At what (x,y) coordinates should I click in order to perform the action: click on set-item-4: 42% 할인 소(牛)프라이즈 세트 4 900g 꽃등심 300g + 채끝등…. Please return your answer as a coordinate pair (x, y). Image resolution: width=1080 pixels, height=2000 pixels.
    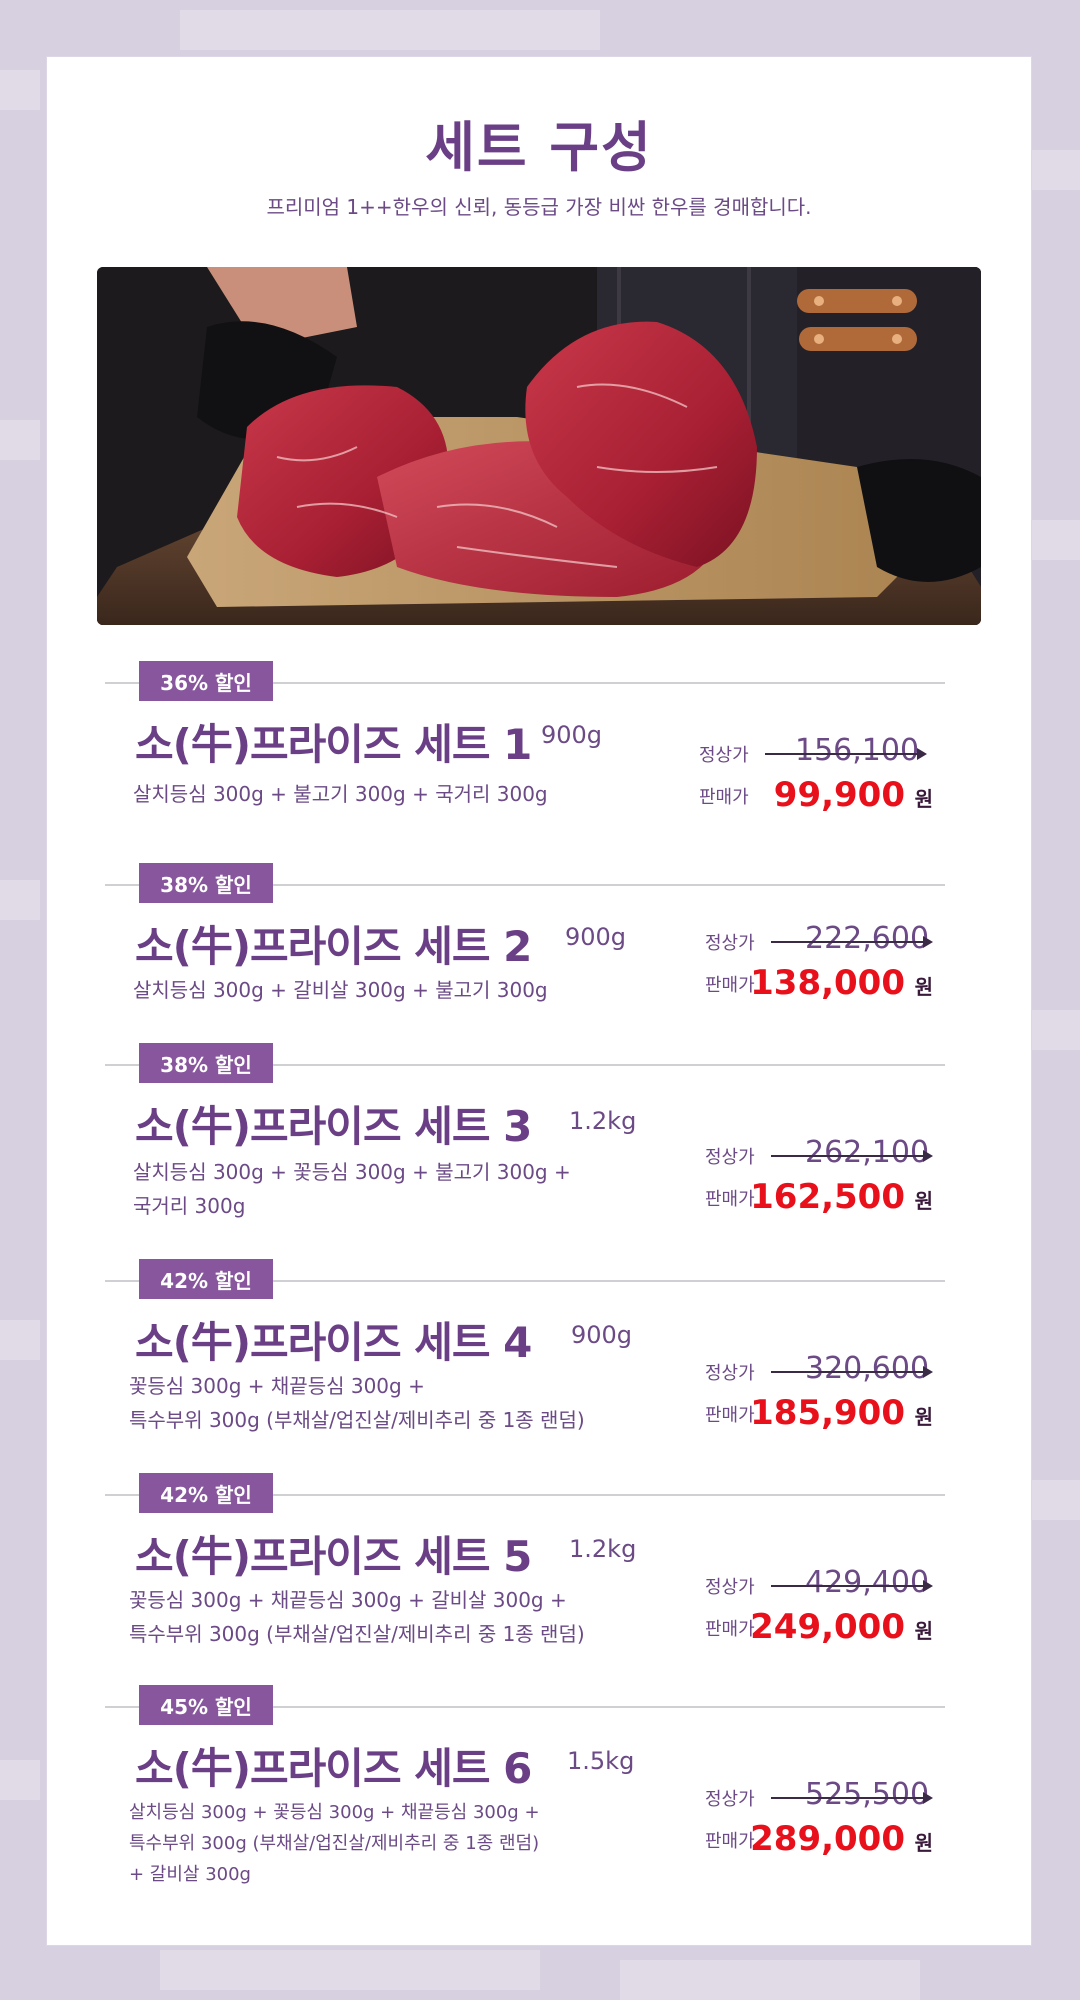
    Looking at the image, I should click on (525, 1349).